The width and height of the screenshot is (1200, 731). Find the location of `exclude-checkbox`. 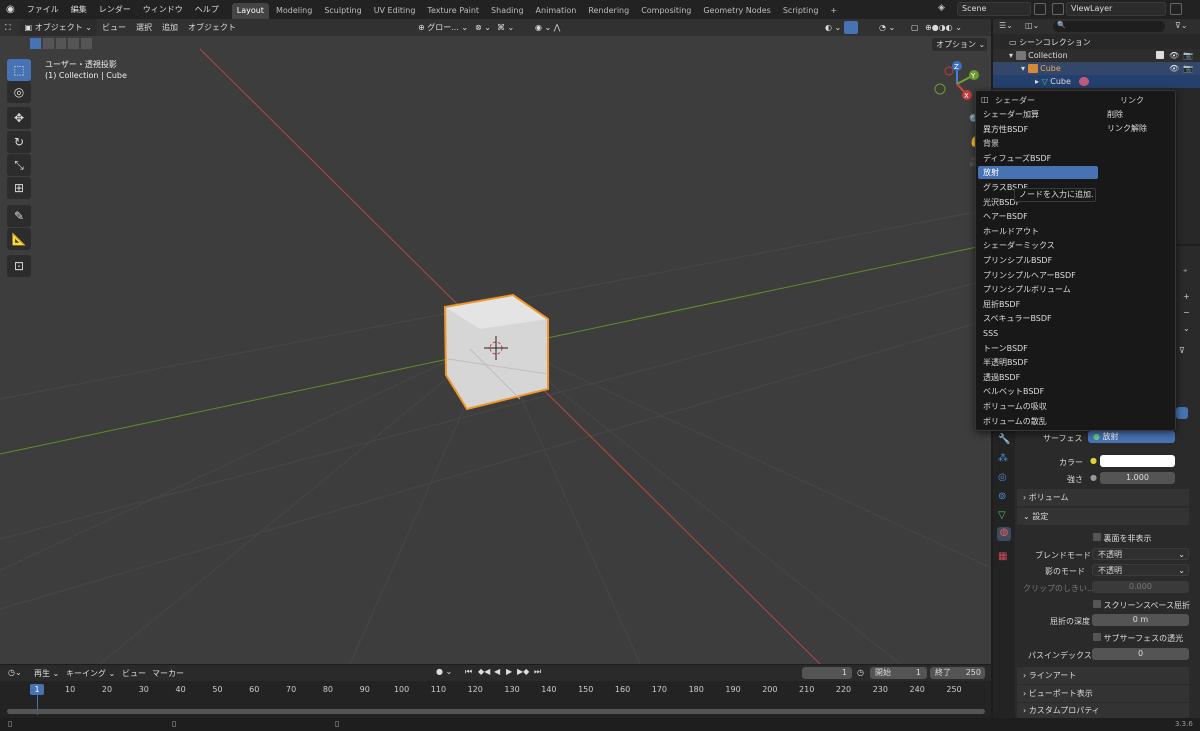

exclude-checkbox is located at coordinates (1160, 55).